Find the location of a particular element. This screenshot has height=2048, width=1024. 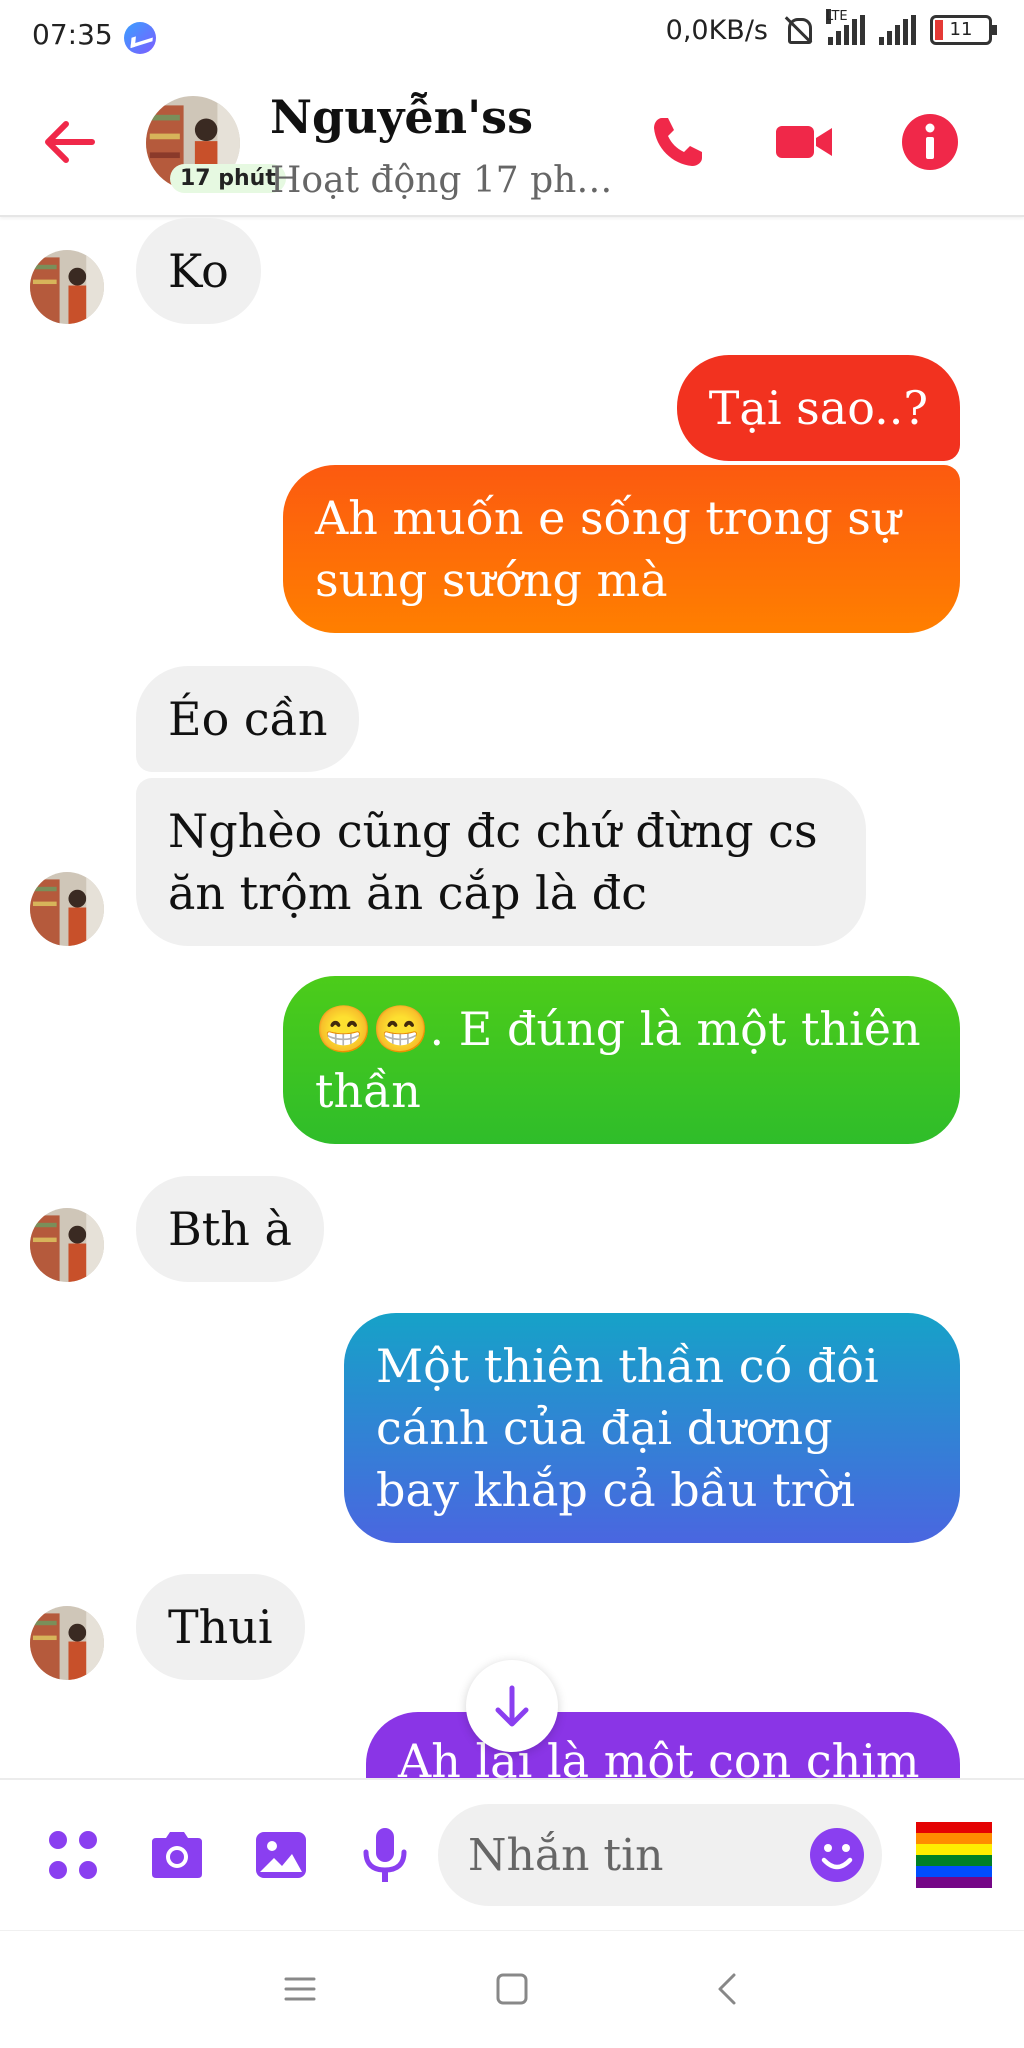

message-bubble-received: Bth à is located at coordinates (230, 1229).